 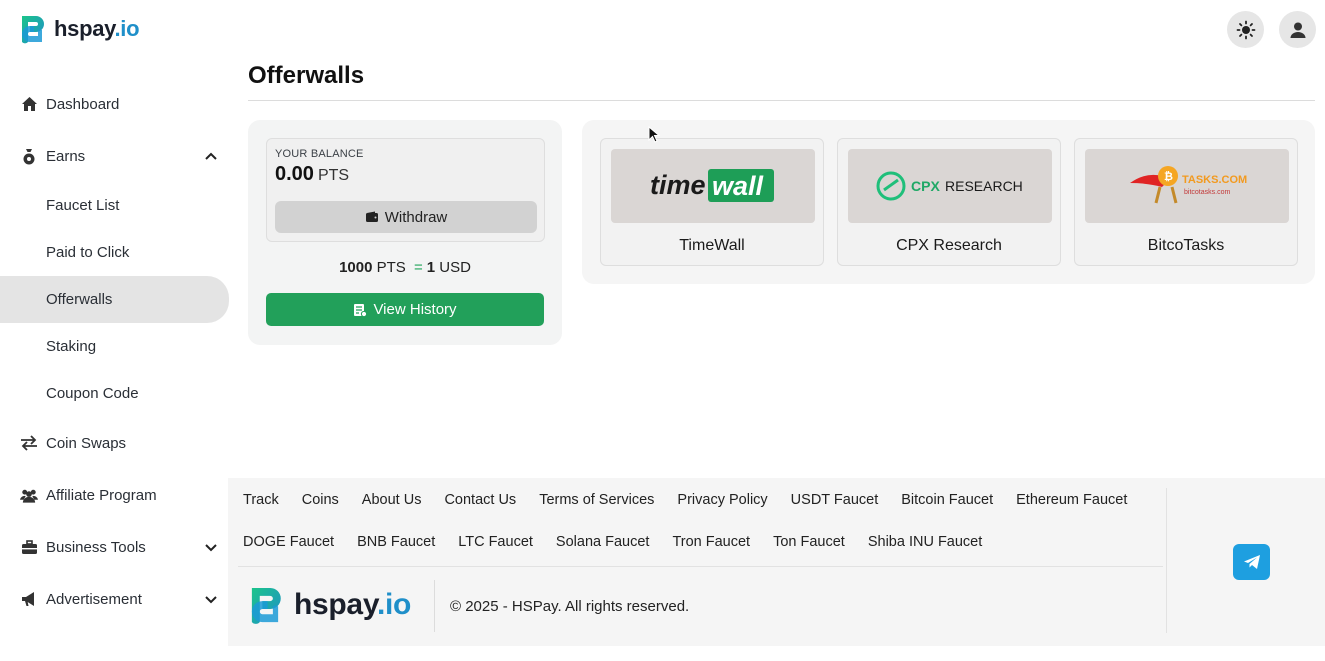 What do you see at coordinates (306, 75) in the screenshot?
I see `page-title: Offerwalls` at bounding box center [306, 75].